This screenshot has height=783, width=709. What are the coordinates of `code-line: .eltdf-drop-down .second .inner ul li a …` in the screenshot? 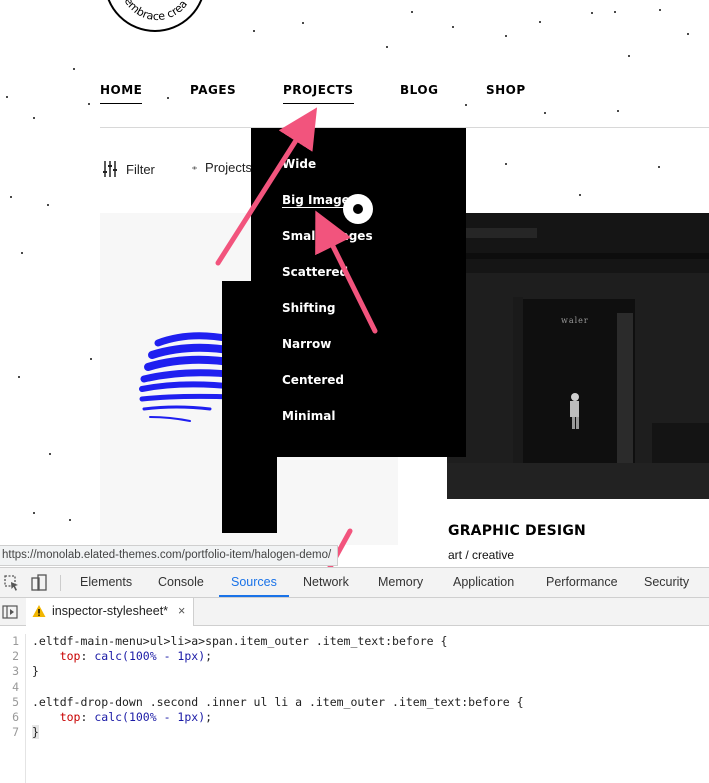 It's located at (278, 701).